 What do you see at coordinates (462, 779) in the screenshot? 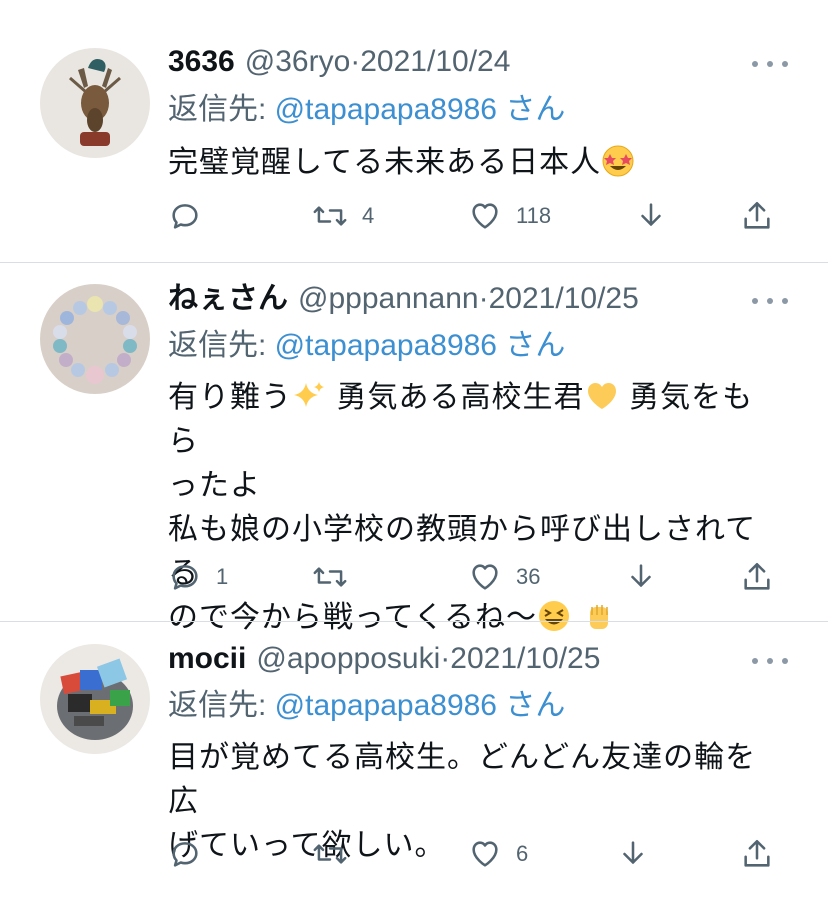
I see `tweet-line: 目が覚めてる高校生。どんどん友達の輪を広` at bounding box center [462, 779].